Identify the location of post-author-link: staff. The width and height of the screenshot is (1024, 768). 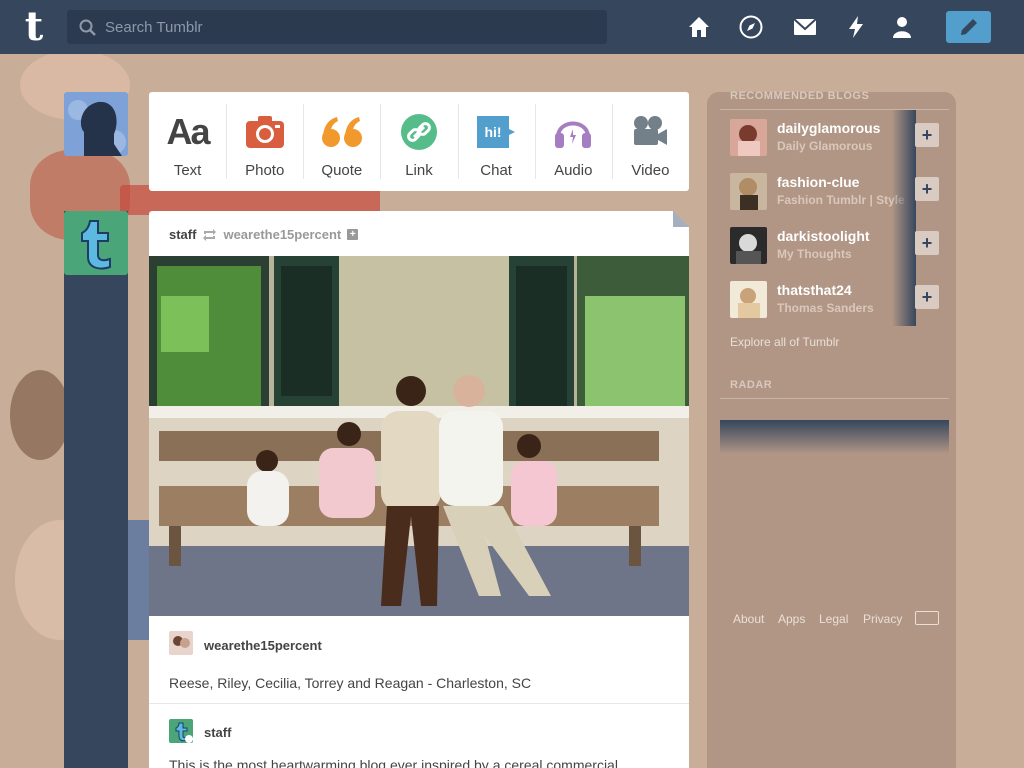
(182, 234).